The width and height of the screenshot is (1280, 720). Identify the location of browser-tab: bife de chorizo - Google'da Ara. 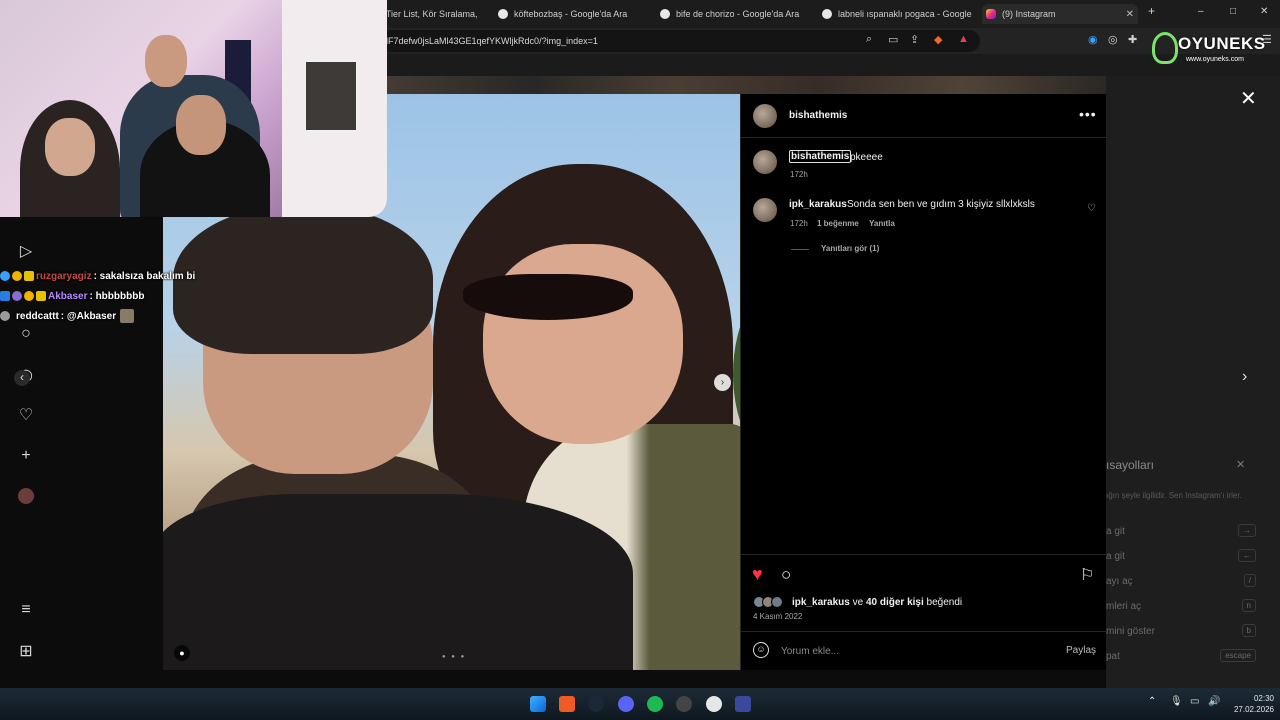
(735, 14).